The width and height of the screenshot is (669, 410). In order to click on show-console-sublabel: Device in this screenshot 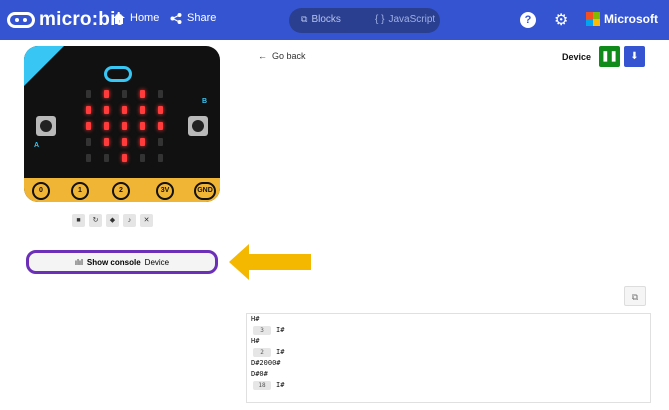, I will do `click(157, 262)`.